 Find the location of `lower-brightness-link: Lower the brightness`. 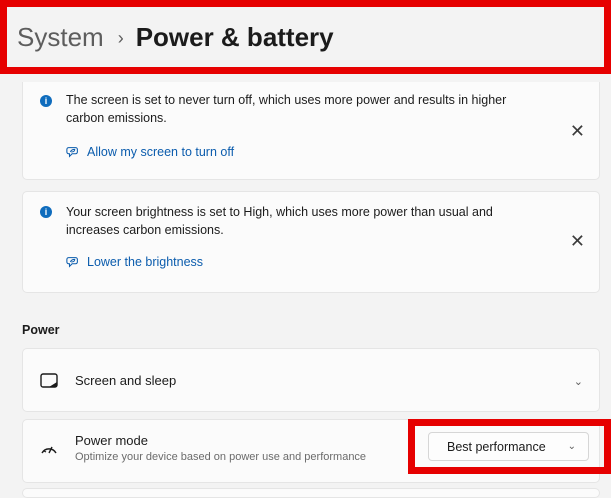

lower-brightness-link: Lower the brightness is located at coordinates (134, 262).